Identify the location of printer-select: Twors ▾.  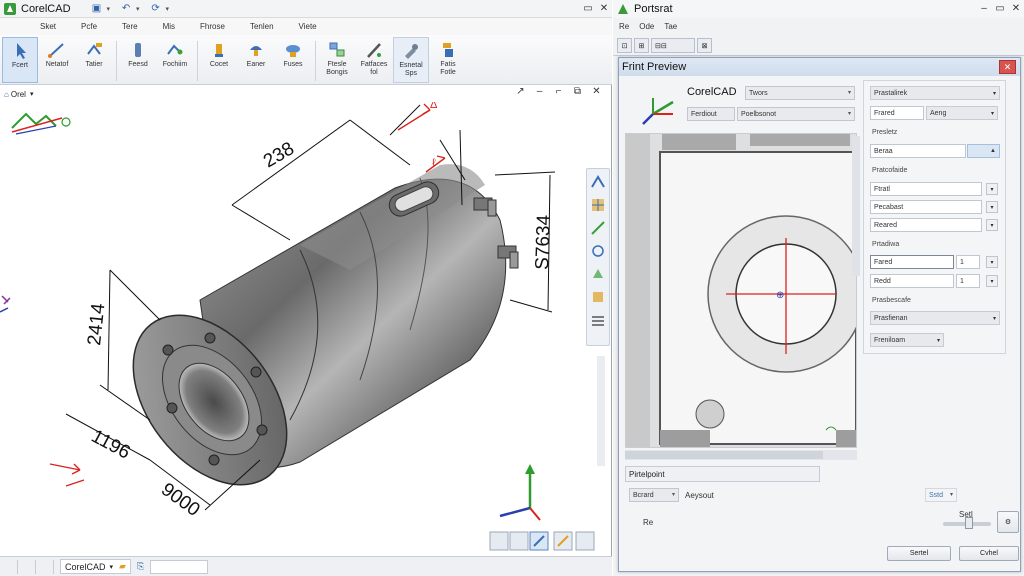
(800, 93).